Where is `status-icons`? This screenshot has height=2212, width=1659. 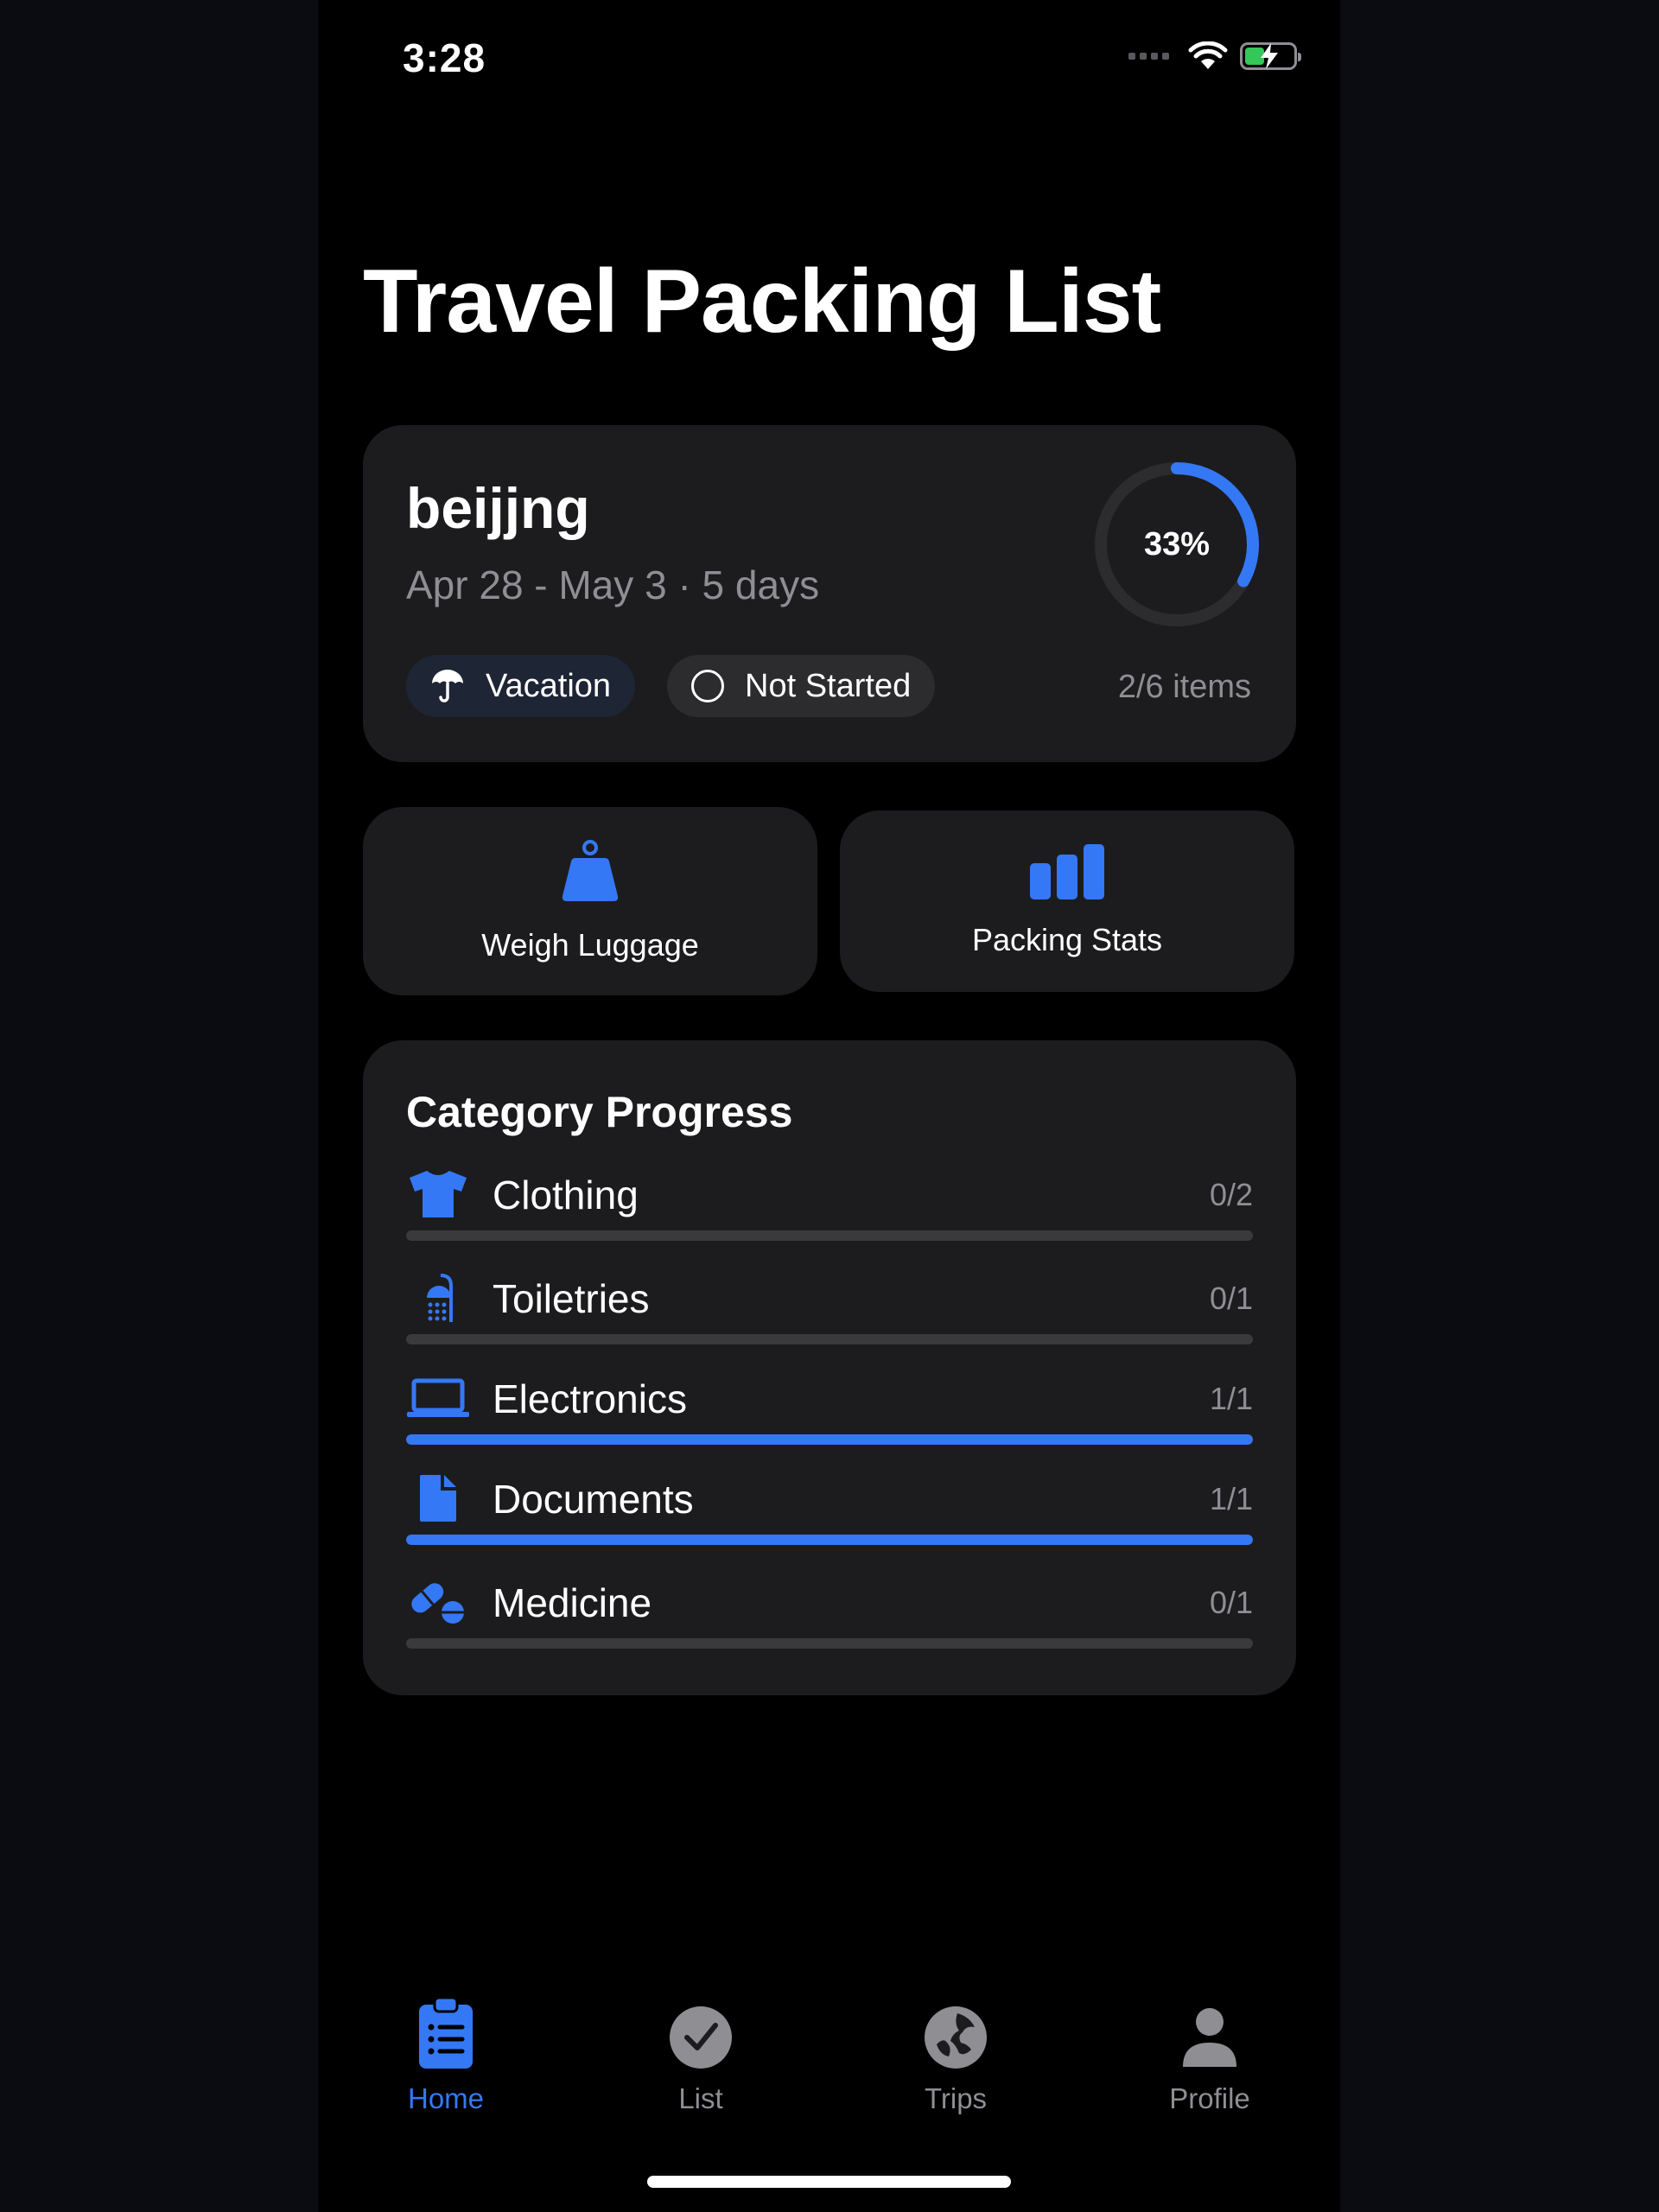 status-icons is located at coordinates (1214, 56).